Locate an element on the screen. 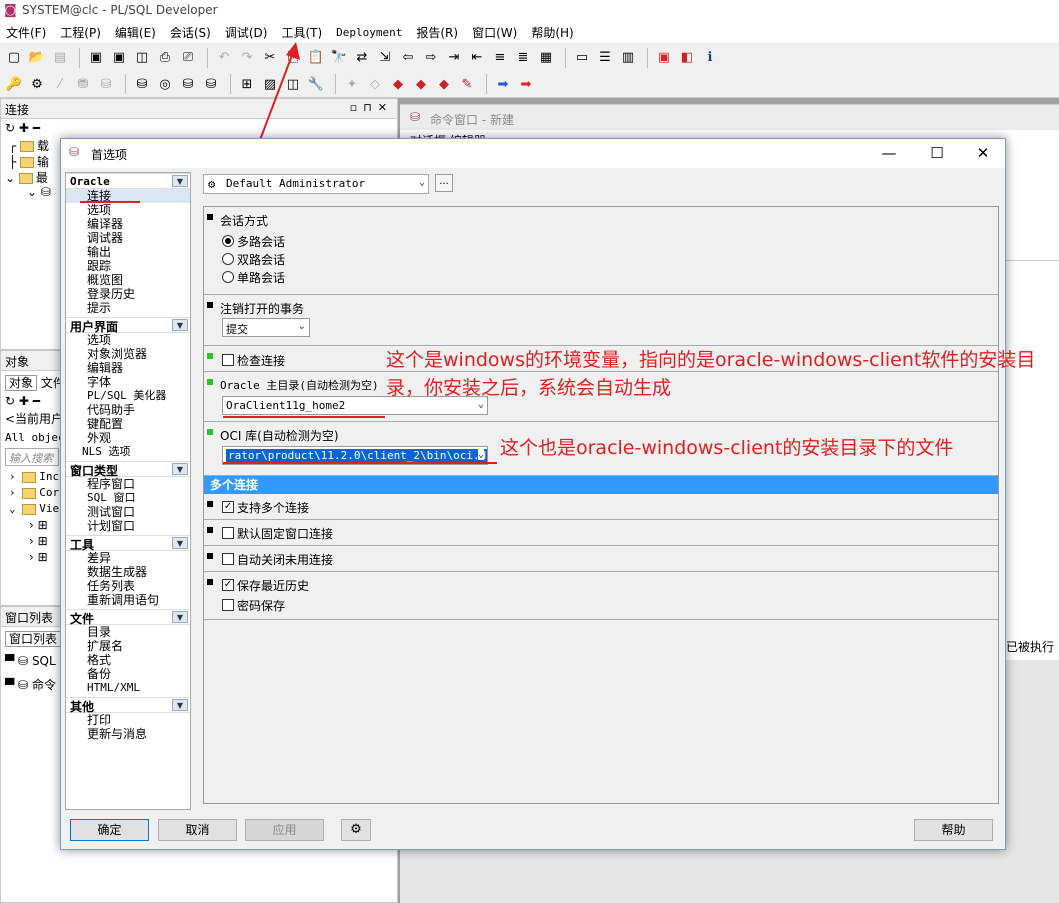 This screenshot has width=1059, height=903. print-icon: ⎙ is located at coordinates (165, 58).